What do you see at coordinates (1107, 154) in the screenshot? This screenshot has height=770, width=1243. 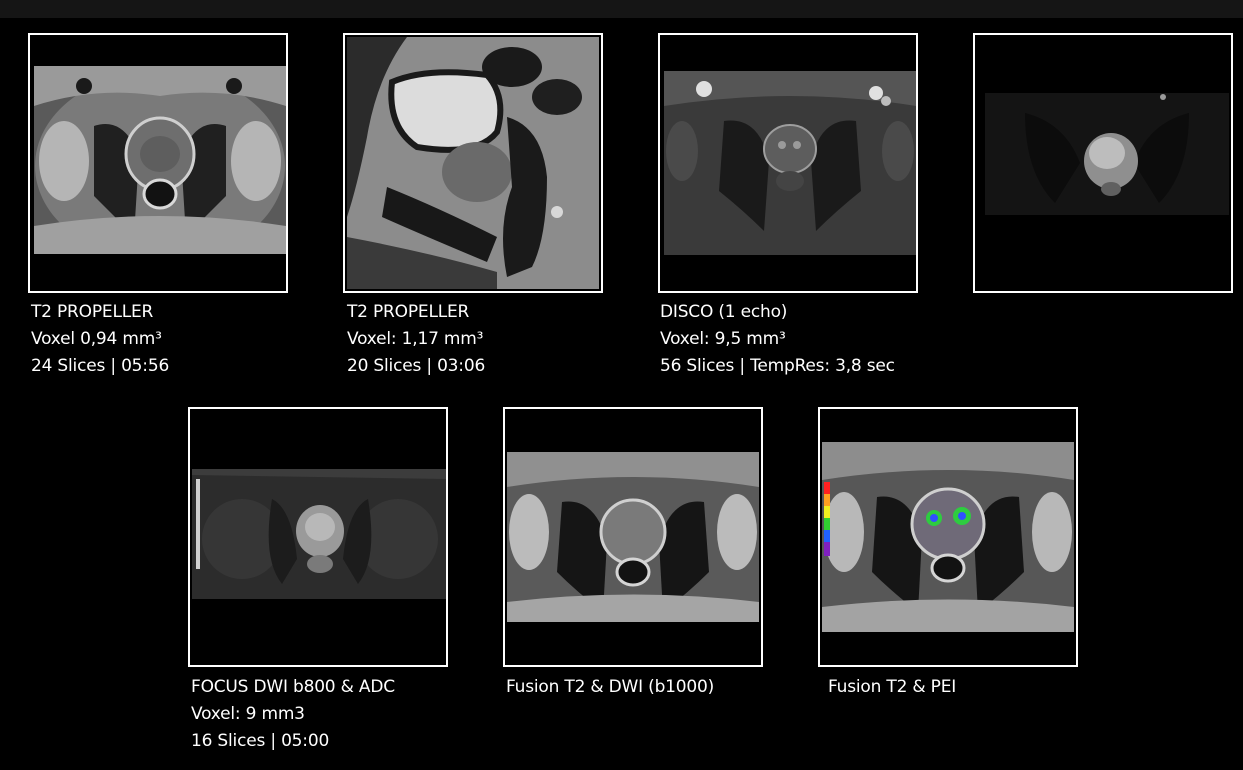 I see `mri-dwi-image` at bounding box center [1107, 154].